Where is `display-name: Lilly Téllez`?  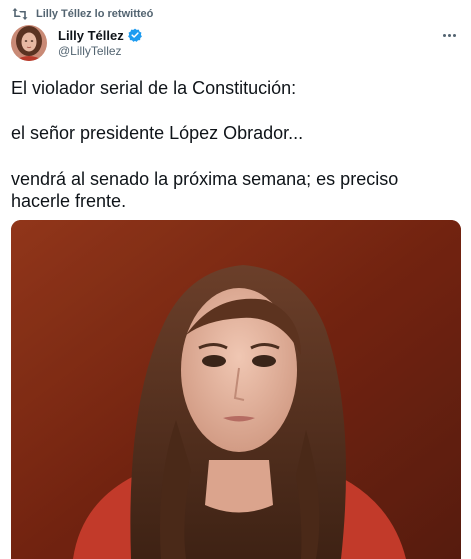
display-name: Lilly Téllez is located at coordinates (91, 35).